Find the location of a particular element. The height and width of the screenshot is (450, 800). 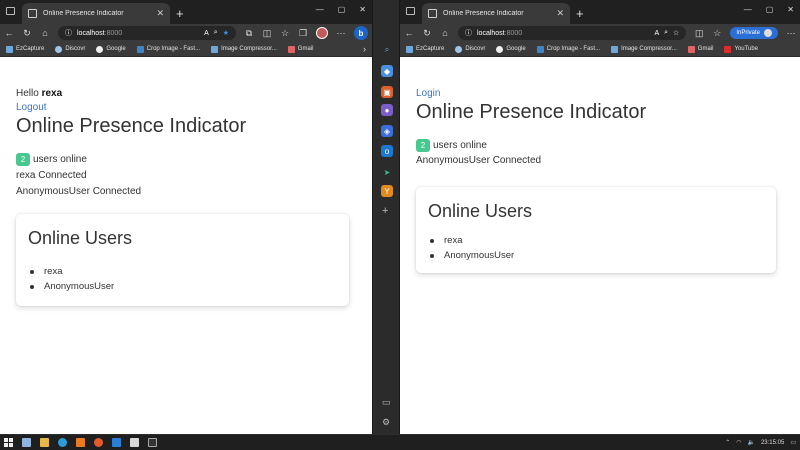

hide-sidebar-icon: ▭ is located at coordinates (386, 402).